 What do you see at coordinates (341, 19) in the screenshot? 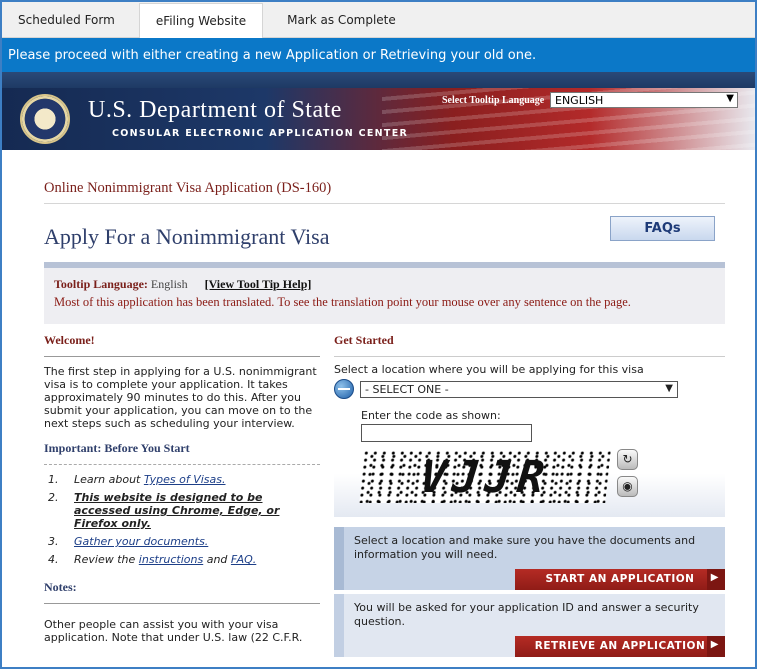
I see `tab-mark-as-complete: Mark as Complete` at bounding box center [341, 19].